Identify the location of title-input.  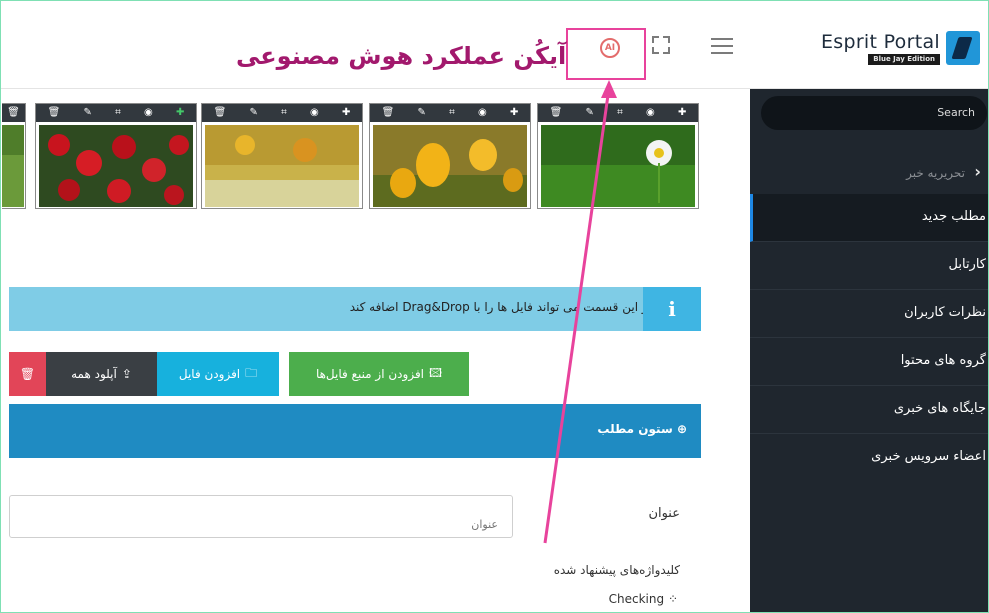
(261, 516).